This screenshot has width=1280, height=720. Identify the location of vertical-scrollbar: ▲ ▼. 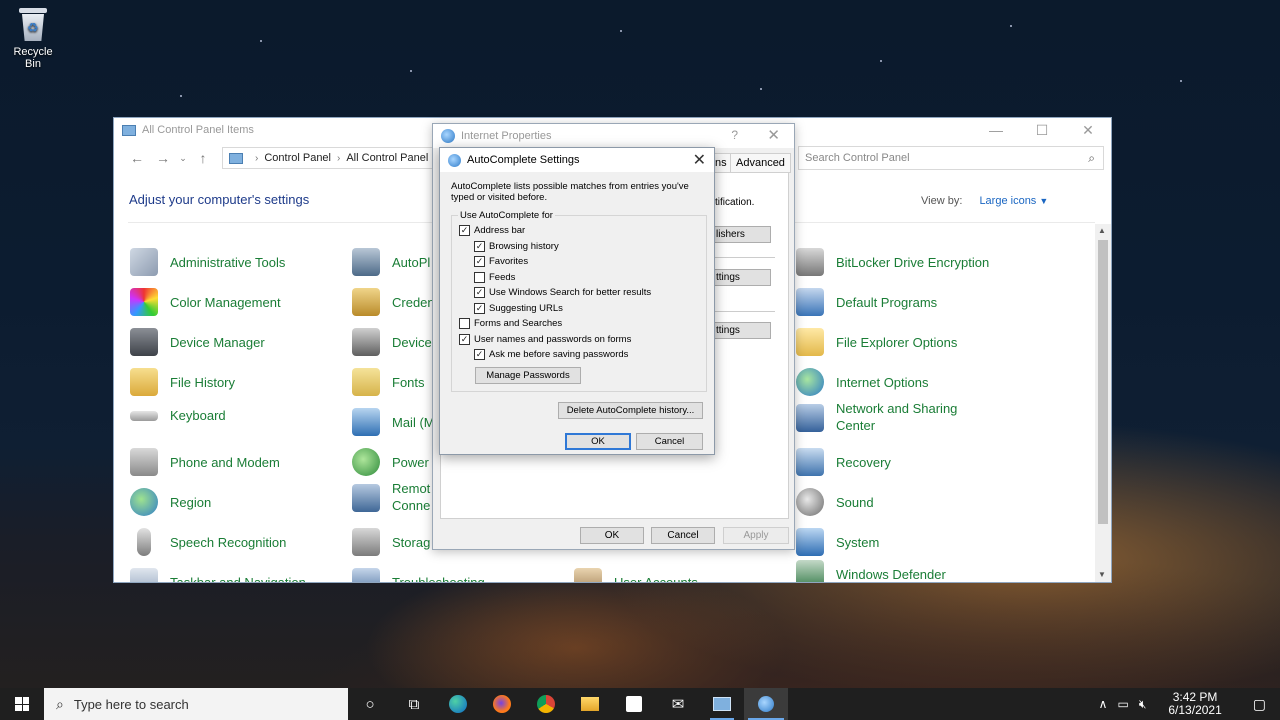
(1103, 403).